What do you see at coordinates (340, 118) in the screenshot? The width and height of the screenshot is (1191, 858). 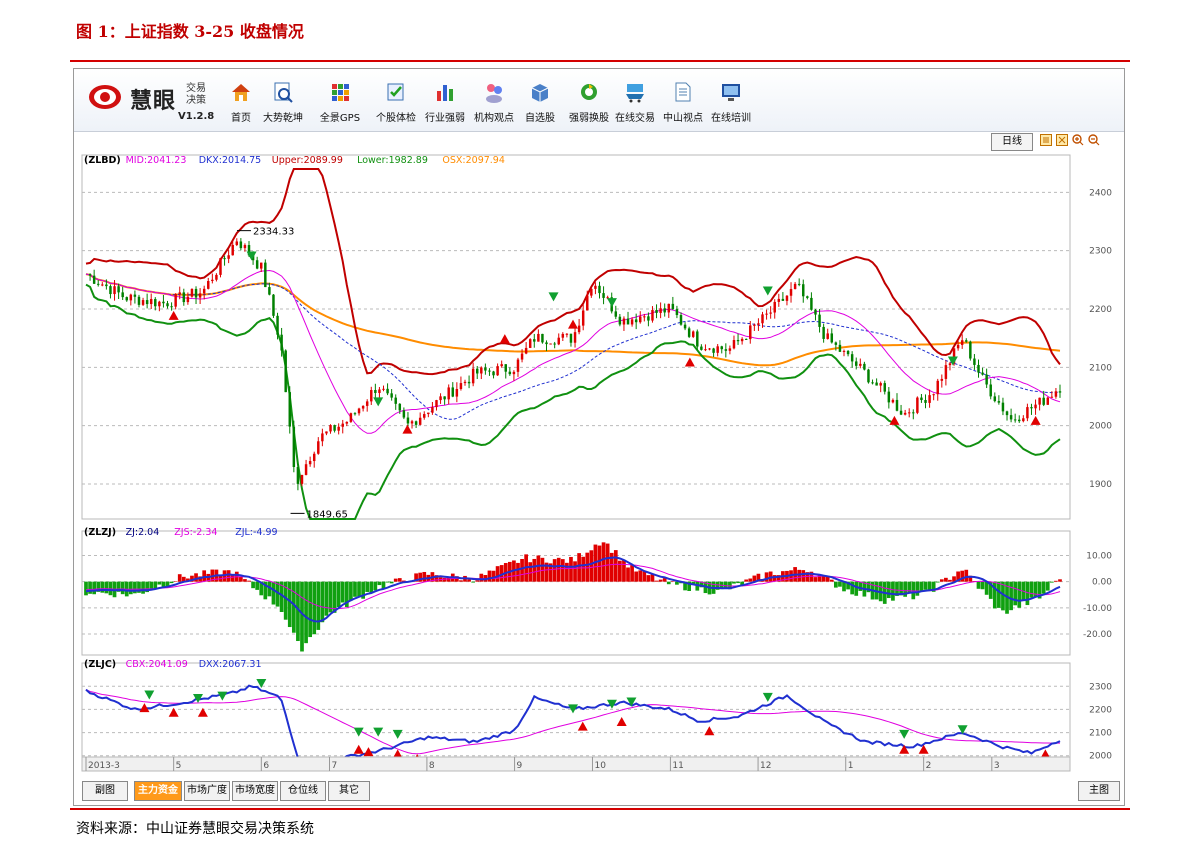 I see `toolbar-button-label: 全景GPS` at bounding box center [340, 118].